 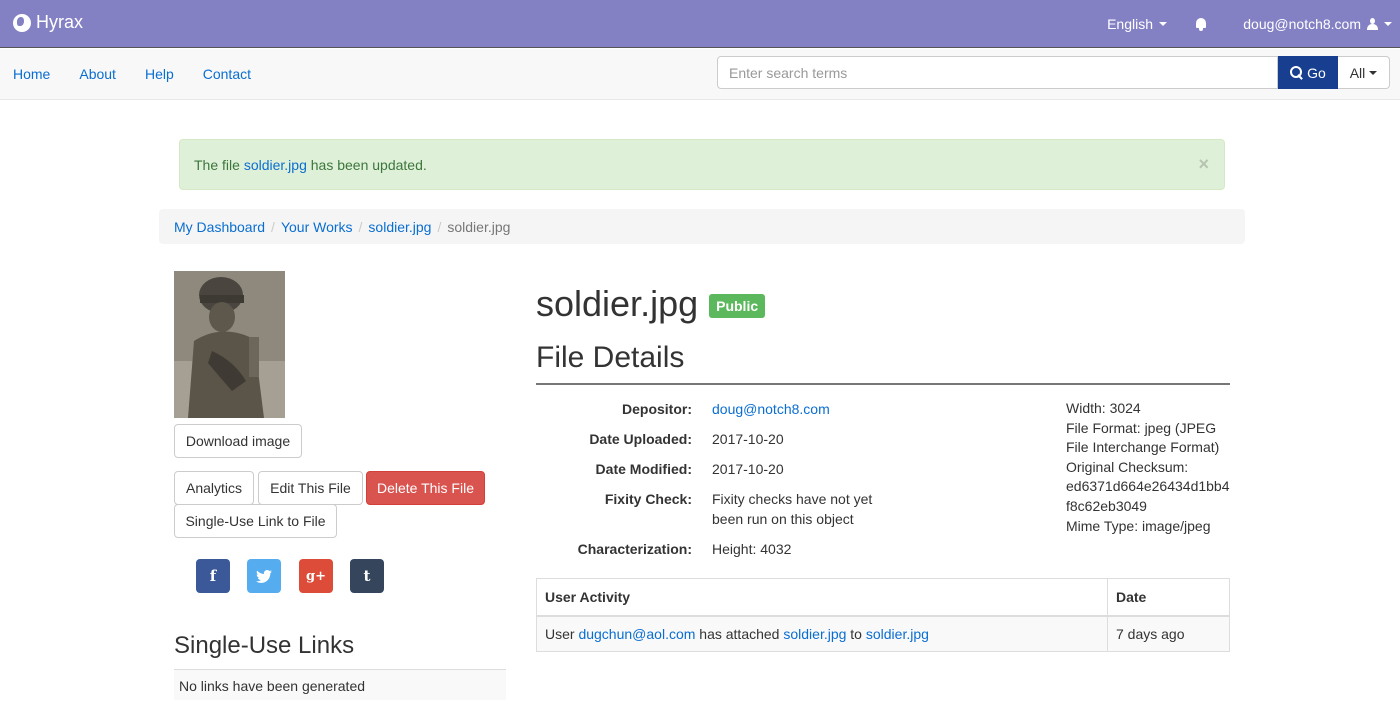 I want to click on tumblr-share-button: t, so click(x=367, y=576).